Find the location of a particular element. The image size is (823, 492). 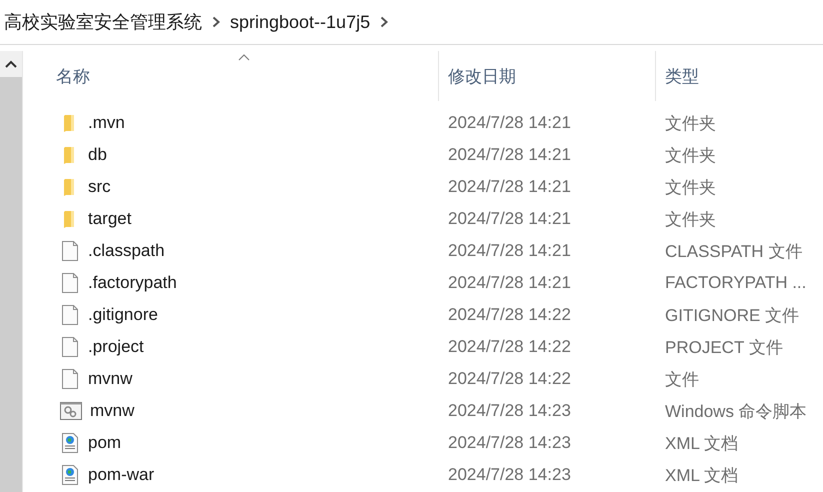

file-name: .classpath is located at coordinates (126, 251).